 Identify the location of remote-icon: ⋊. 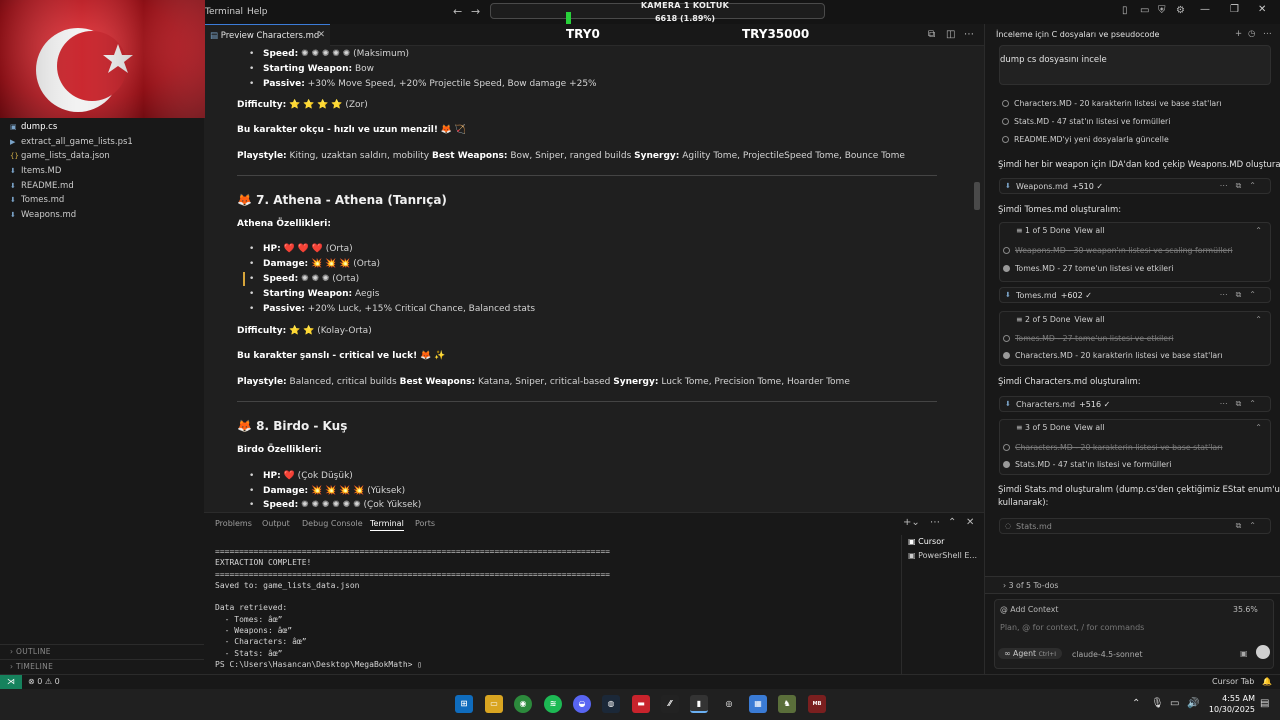
(11, 682).